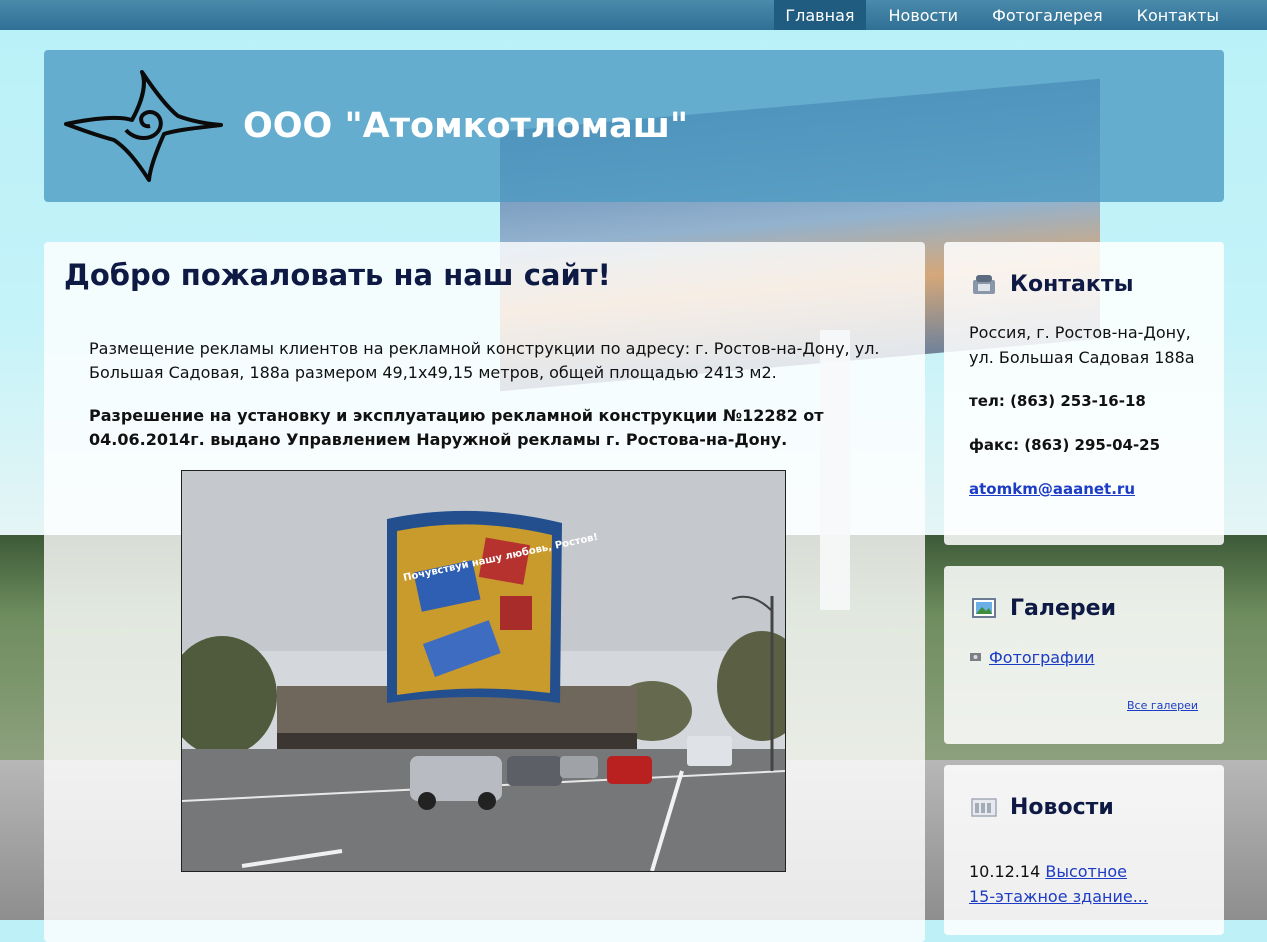  What do you see at coordinates (1086, 871) in the screenshot?
I see `news-item-link: Высотное` at bounding box center [1086, 871].